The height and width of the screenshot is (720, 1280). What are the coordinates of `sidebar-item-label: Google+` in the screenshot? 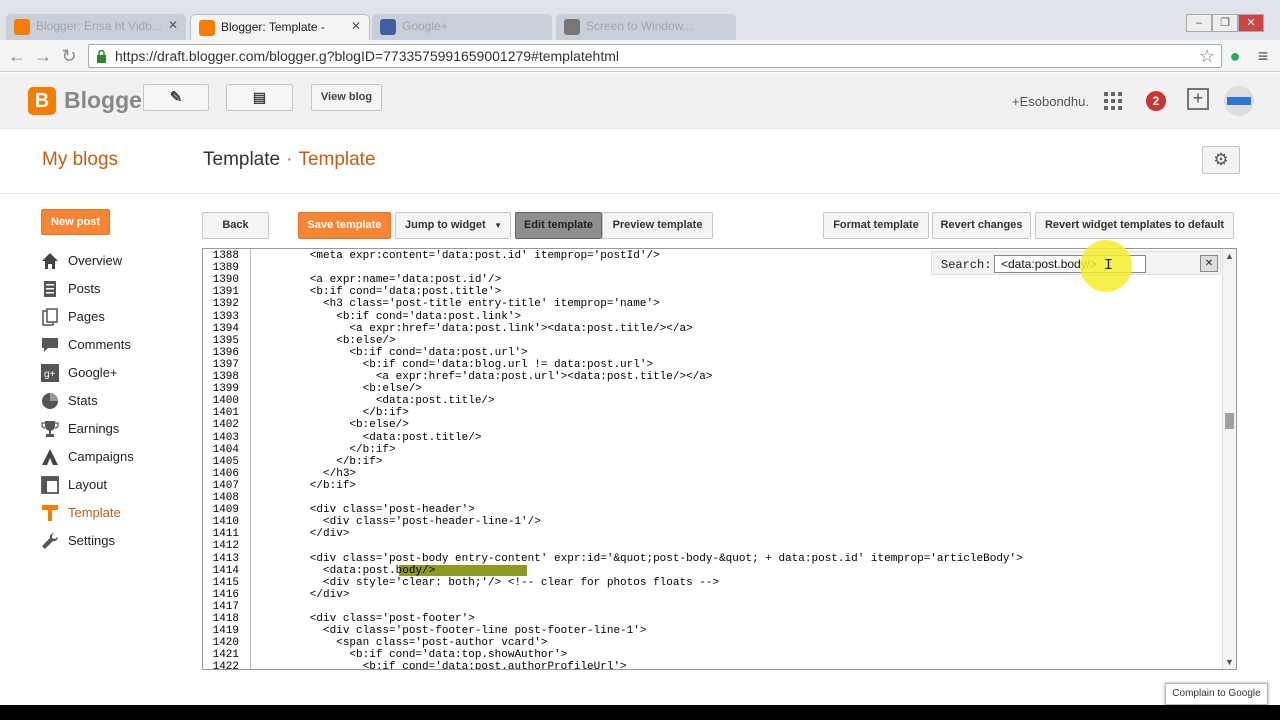 It's located at (93, 372).